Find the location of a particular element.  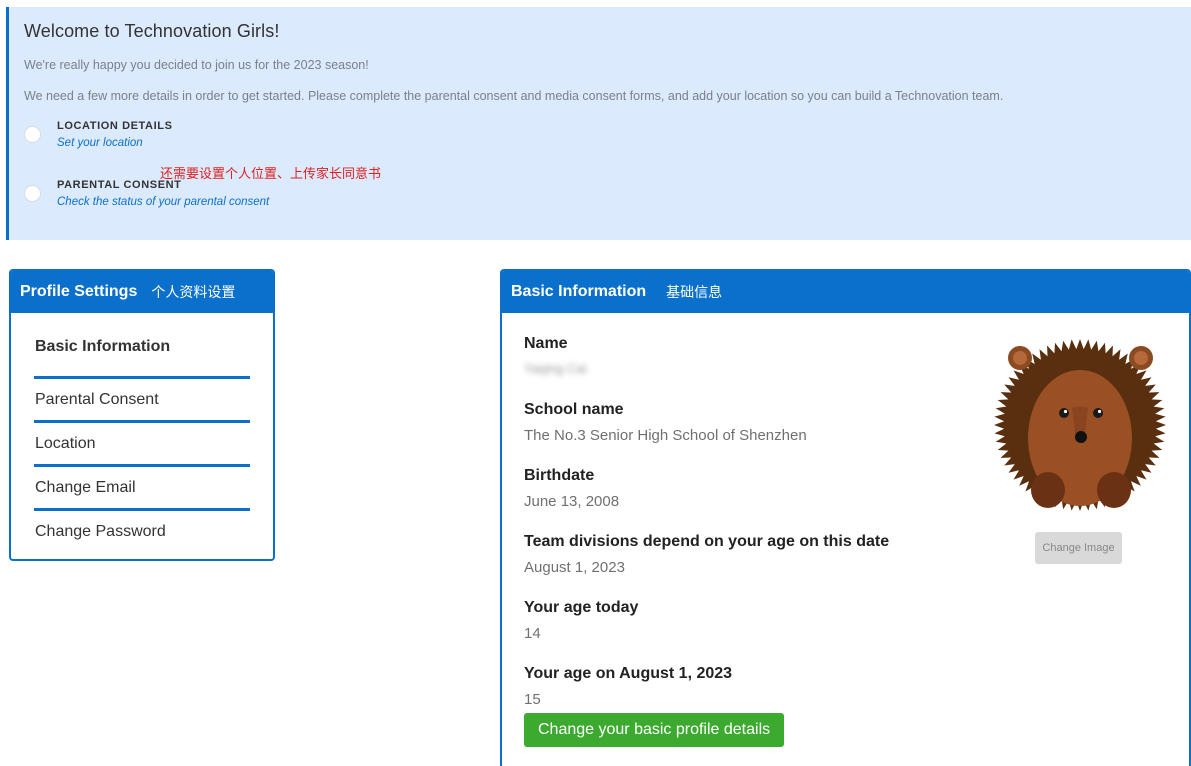

field-age-today-label: Your age today is located at coordinates (581, 607).